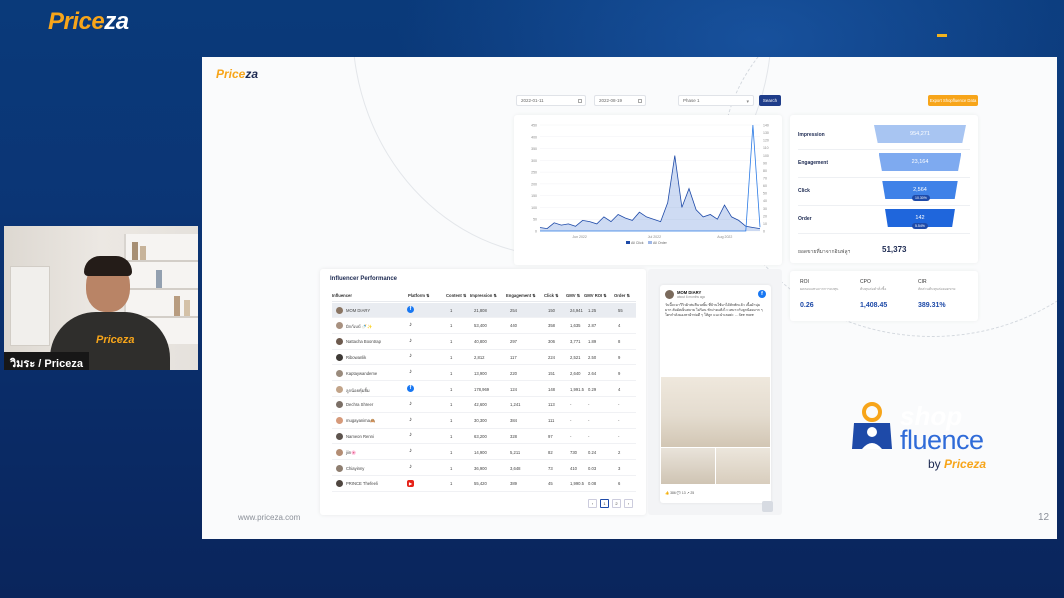  Describe the element at coordinates (456, 295) in the screenshot. I see `column-header-content: Content ⇅` at that location.